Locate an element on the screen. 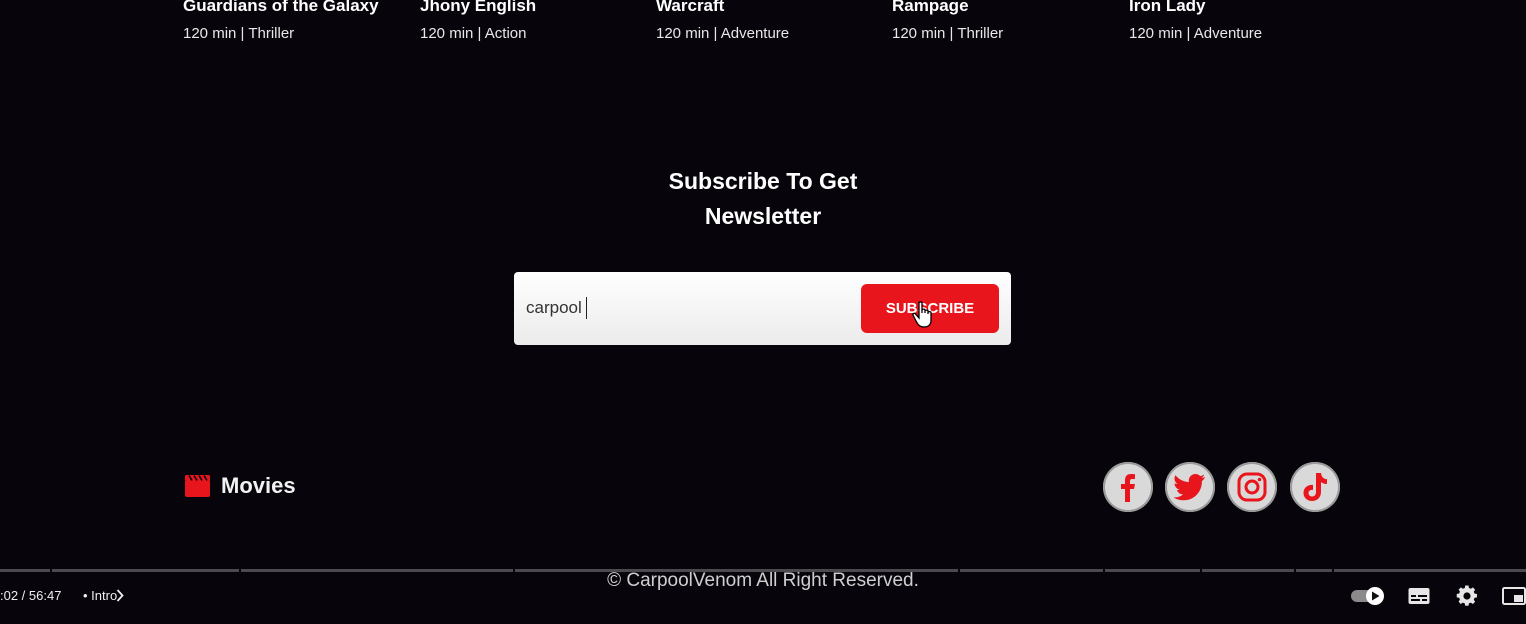 This screenshot has width=1526, height=624. facebook-icon is located at coordinates (1128, 488).